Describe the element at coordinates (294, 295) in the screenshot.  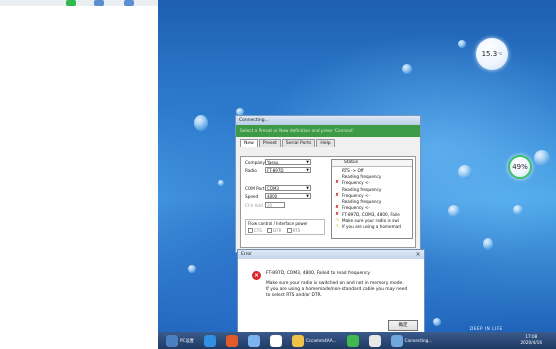
I see `error-line-4: to select RTS and/or DTR.` at that location.